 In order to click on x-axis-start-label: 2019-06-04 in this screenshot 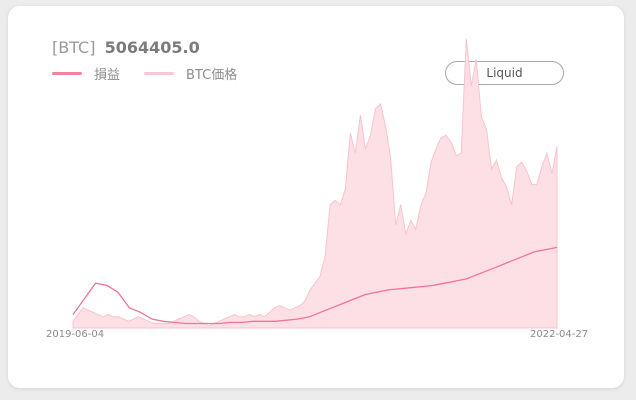, I will do `click(75, 334)`.